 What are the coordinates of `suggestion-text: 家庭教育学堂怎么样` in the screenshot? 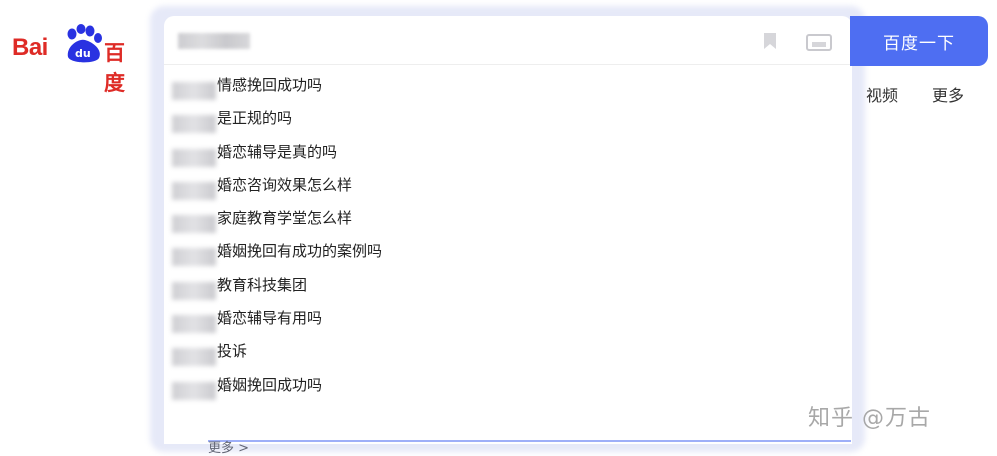 It's located at (285, 218).